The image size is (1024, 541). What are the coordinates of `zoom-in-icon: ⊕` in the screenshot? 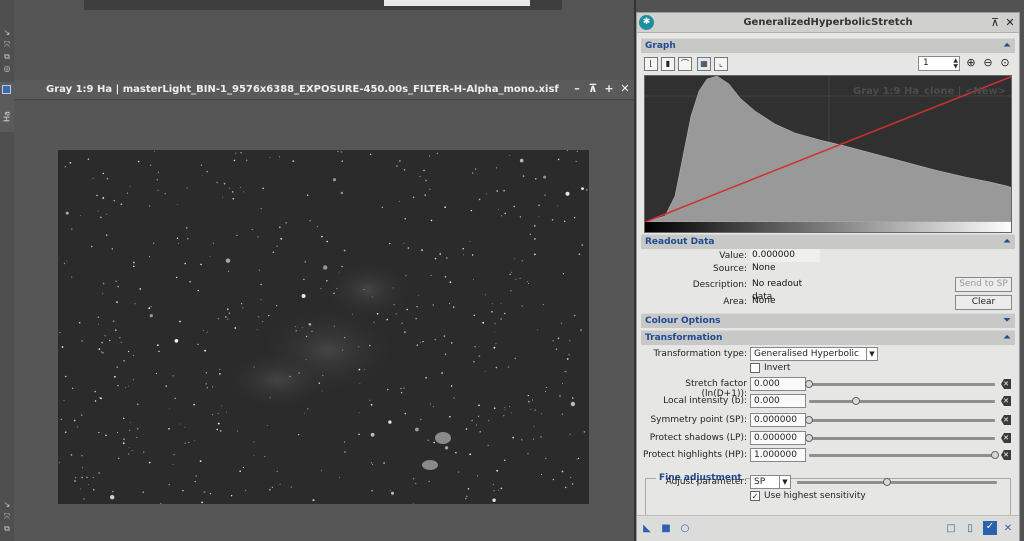 It's located at (971, 63).